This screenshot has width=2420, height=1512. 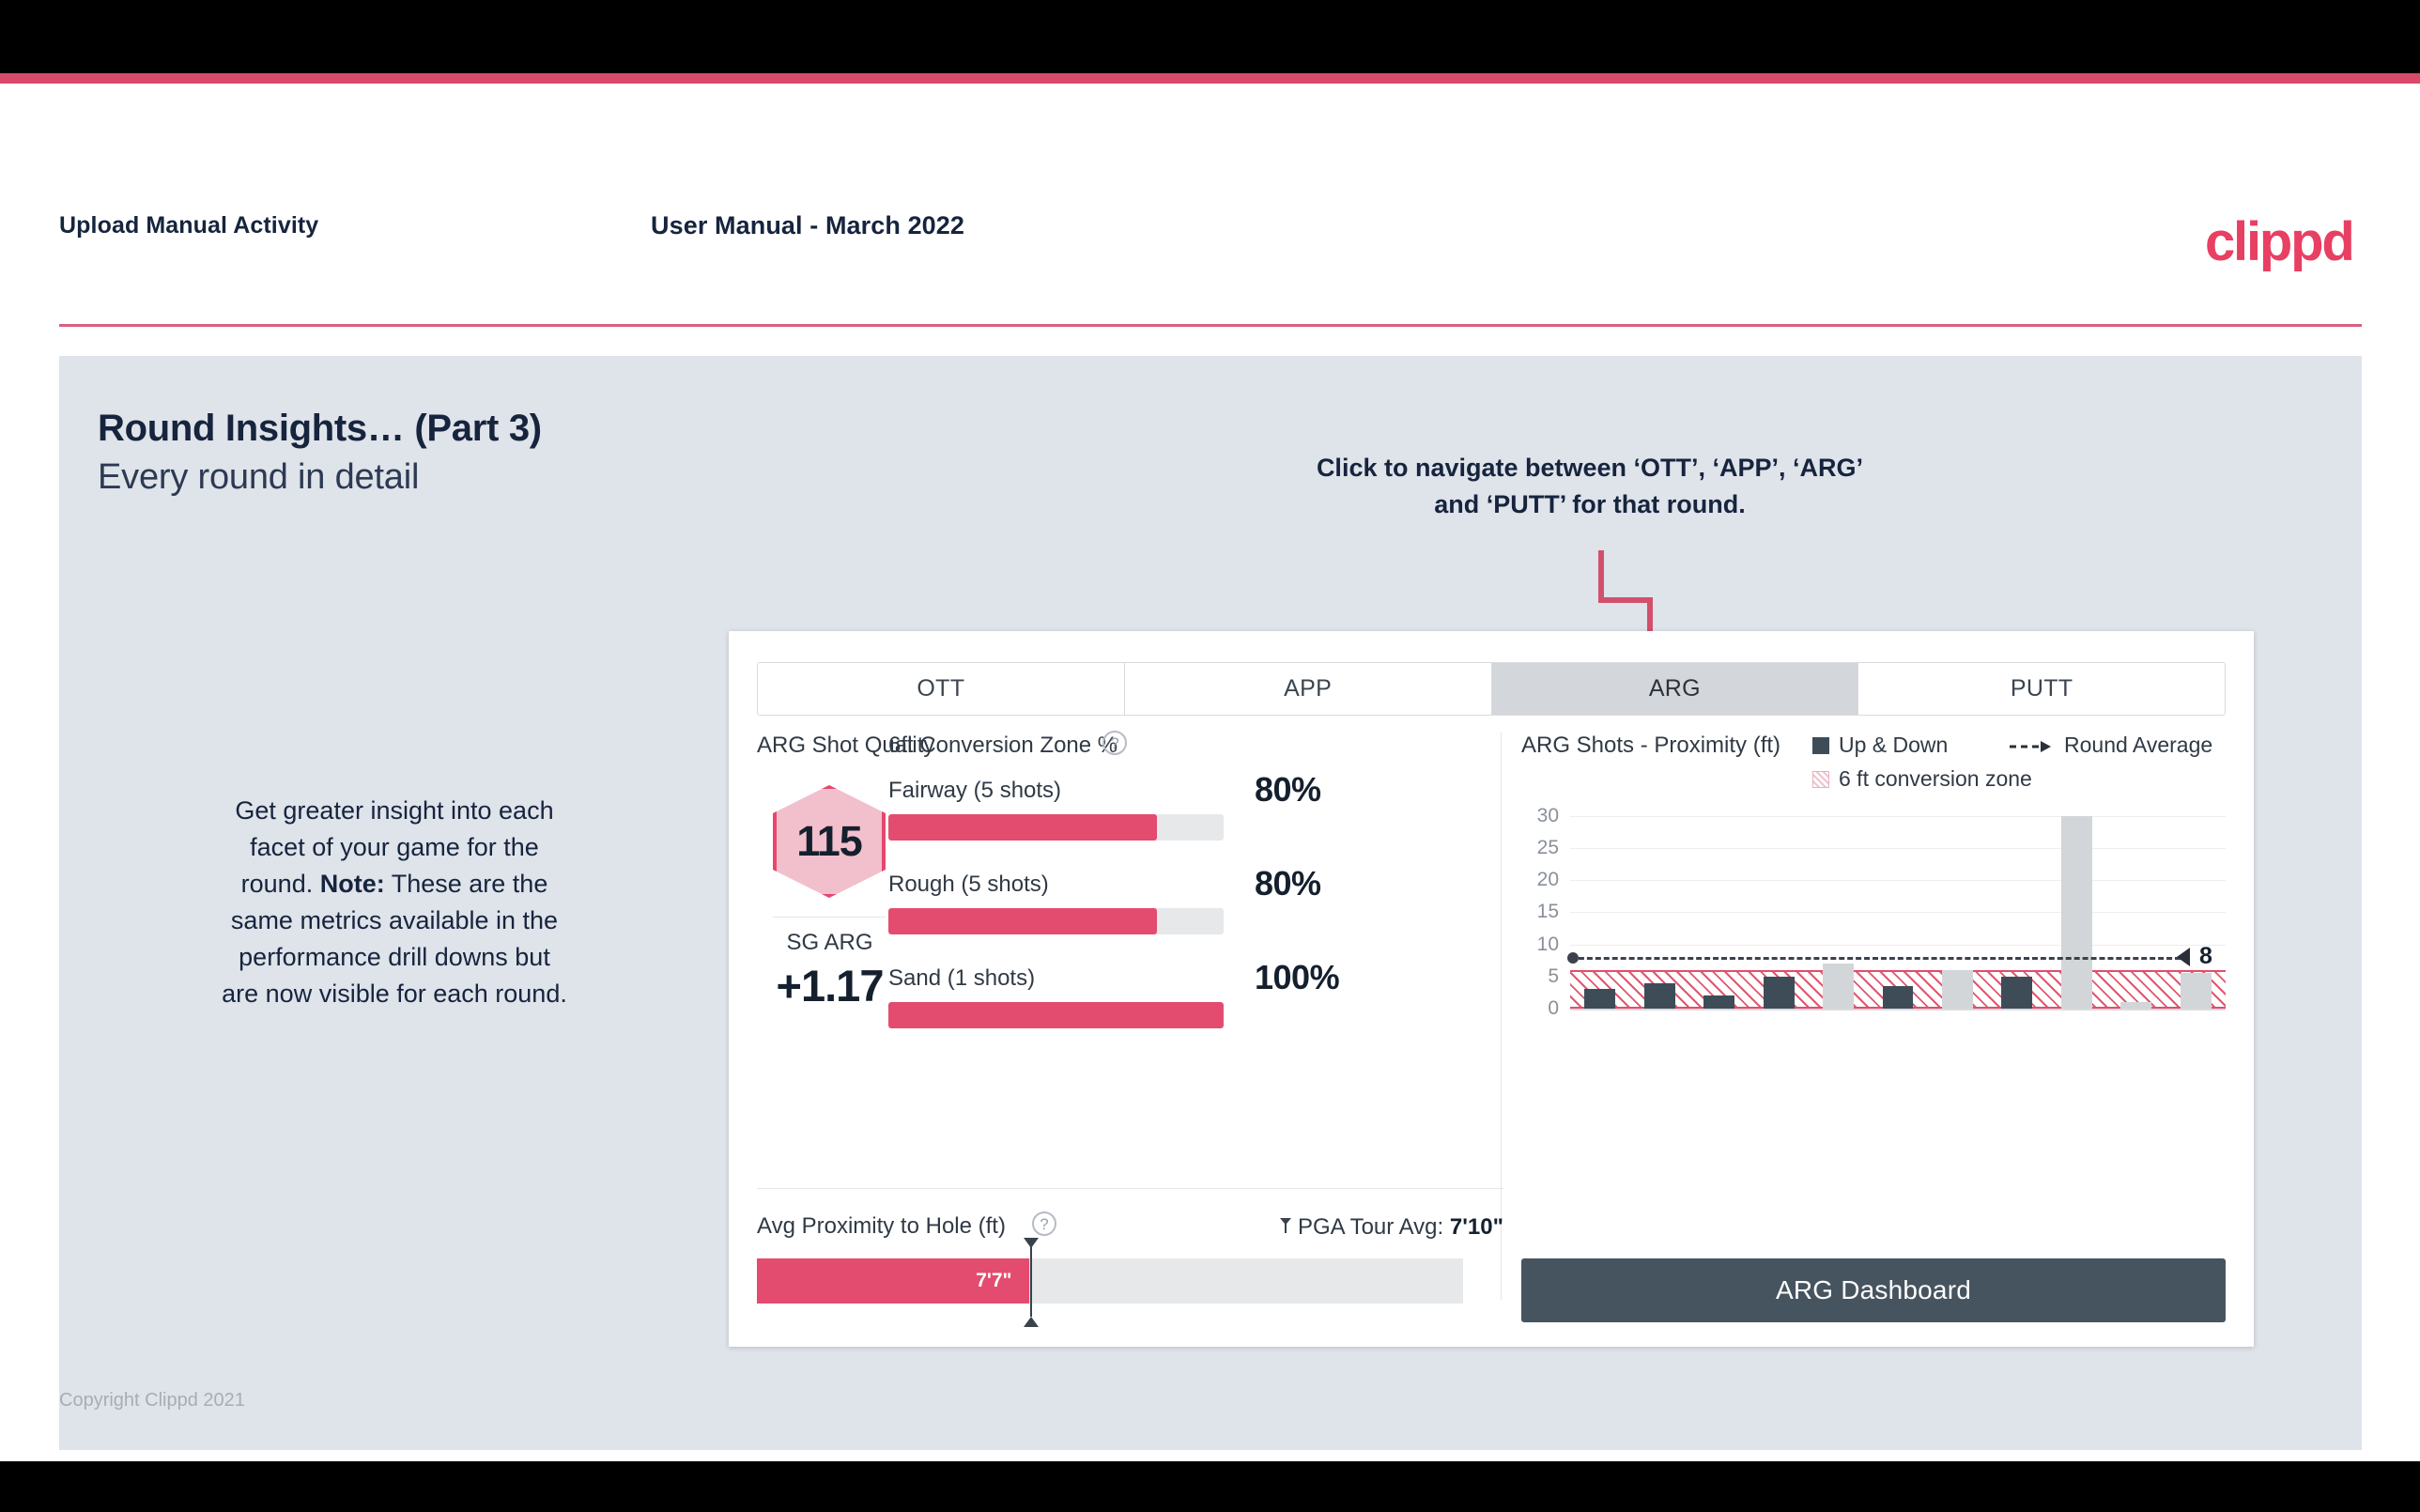 What do you see at coordinates (1896, 910) in the screenshot?
I see `plot-area: 8` at bounding box center [1896, 910].